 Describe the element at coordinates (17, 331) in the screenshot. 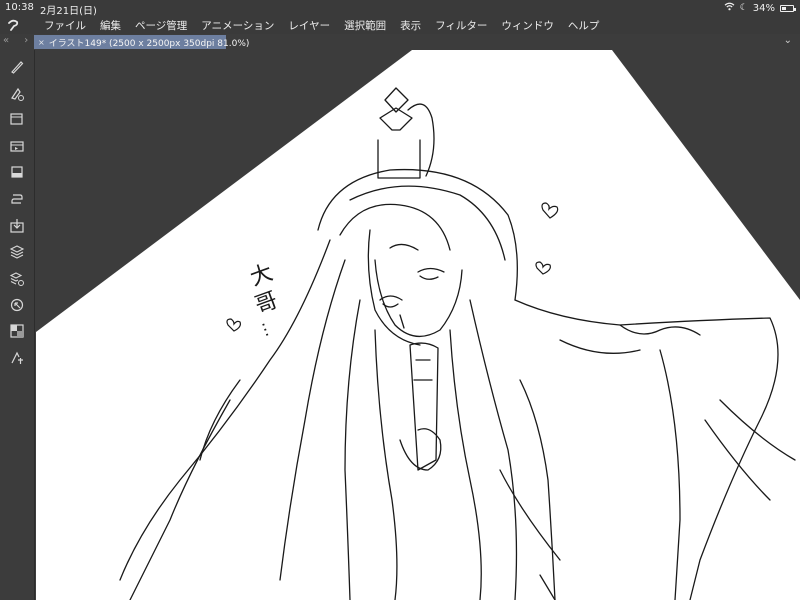

I see `color-picker-icon` at that location.